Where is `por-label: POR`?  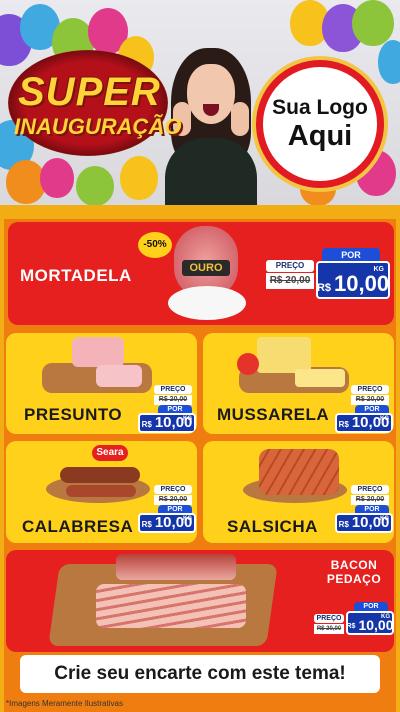
por-label: POR is located at coordinates (351, 255).